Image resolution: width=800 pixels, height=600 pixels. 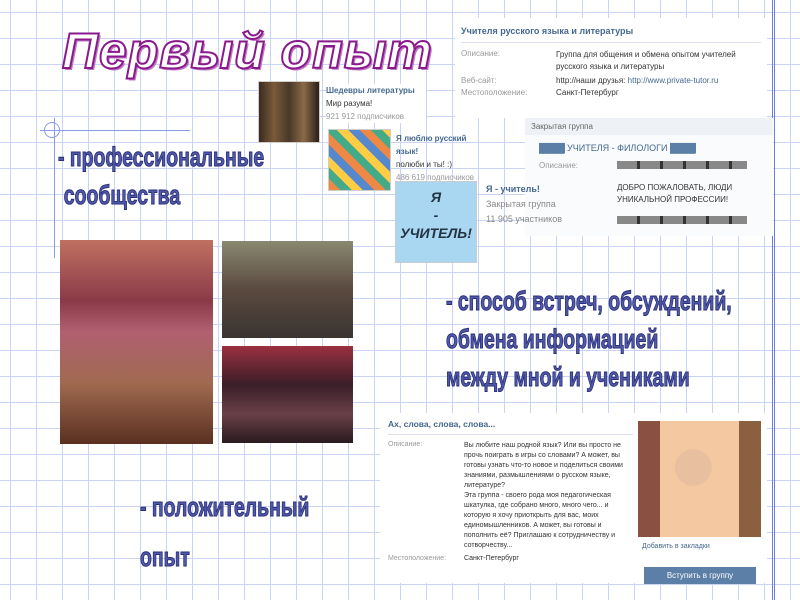 What do you see at coordinates (161, 176) in the screenshot?
I see `bullet-communities: - профессиональные сообщества` at bounding box center [161, 176].